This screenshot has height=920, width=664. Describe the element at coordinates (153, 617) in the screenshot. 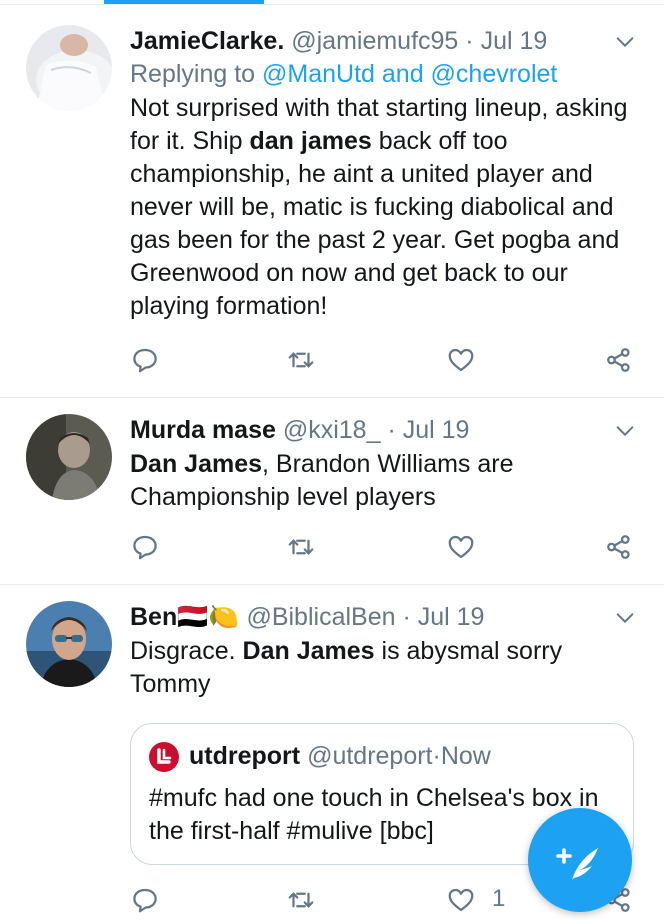

I see `author-name: Ben` at that location.